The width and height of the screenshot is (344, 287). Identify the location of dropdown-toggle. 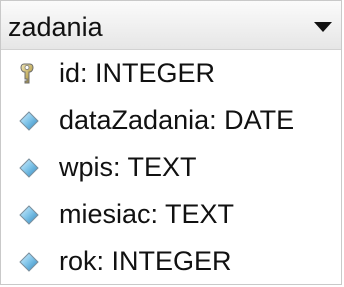
(323, 25).